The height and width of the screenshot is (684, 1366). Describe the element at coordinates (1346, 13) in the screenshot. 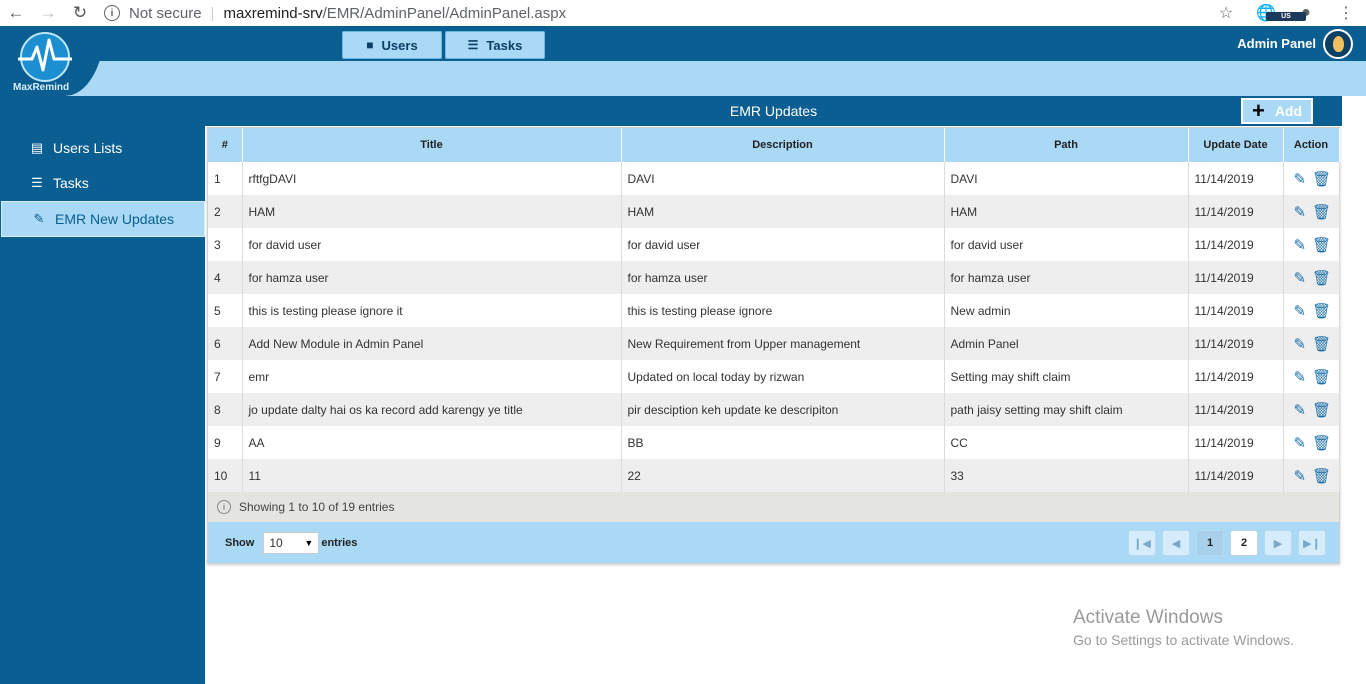

I see `menu-icon: ⋮` at that location.